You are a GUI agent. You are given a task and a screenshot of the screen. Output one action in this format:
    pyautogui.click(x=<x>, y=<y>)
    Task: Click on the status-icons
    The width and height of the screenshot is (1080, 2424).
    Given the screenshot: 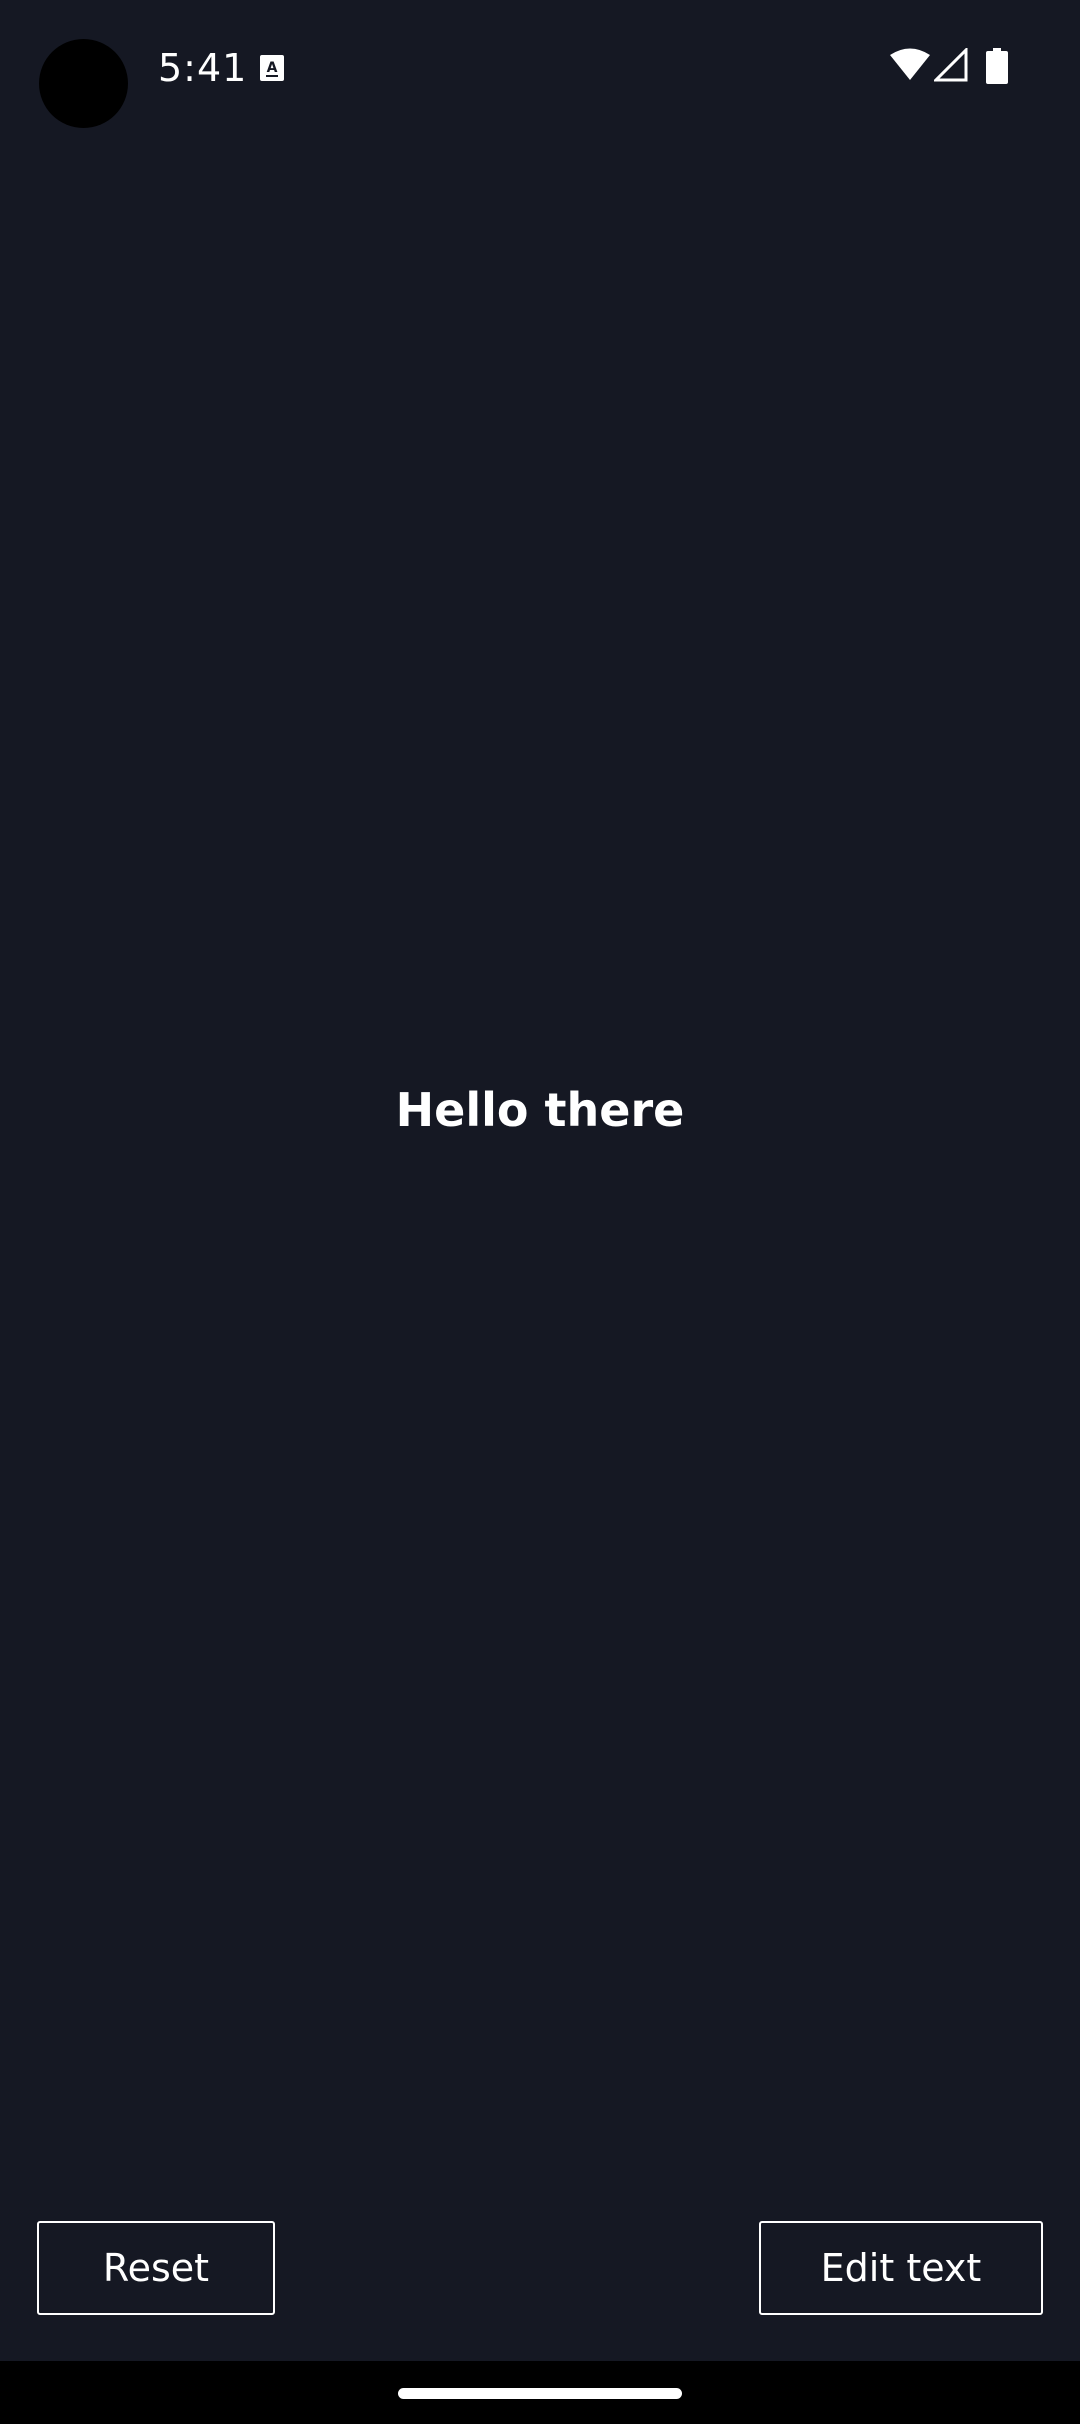 What is the action you would take?
    pyautogui.click(x=950, y=68)
    